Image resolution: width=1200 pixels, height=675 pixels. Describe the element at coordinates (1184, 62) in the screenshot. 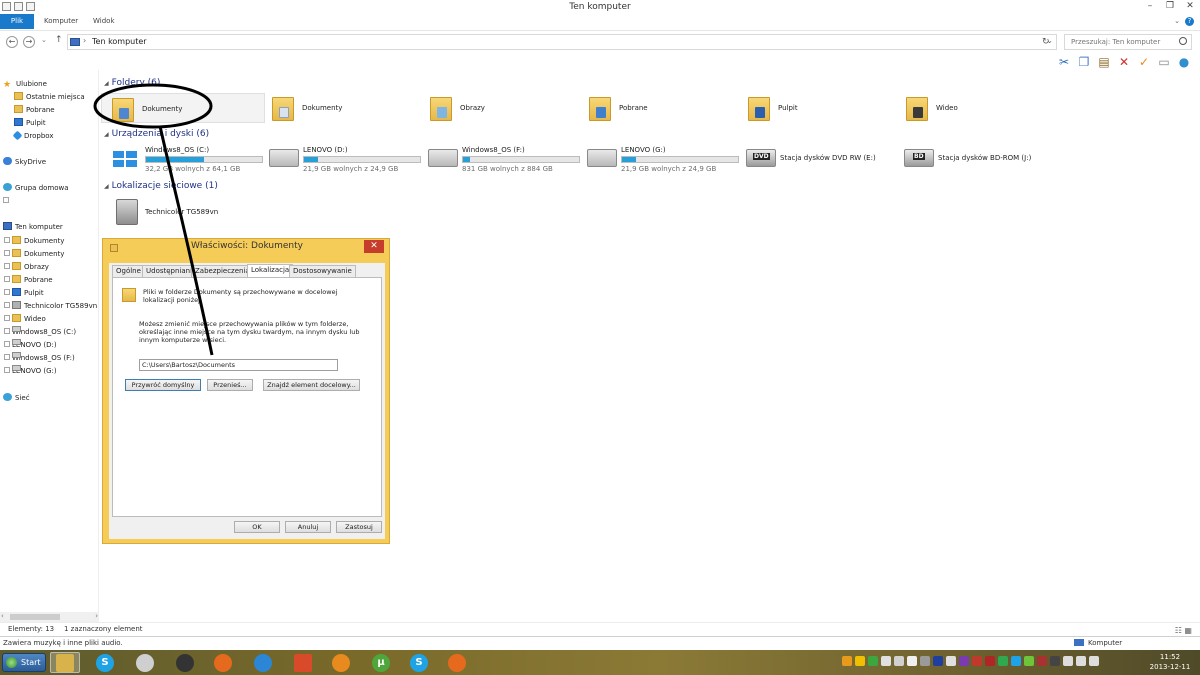

I see `globe-icon: ●` at that location.